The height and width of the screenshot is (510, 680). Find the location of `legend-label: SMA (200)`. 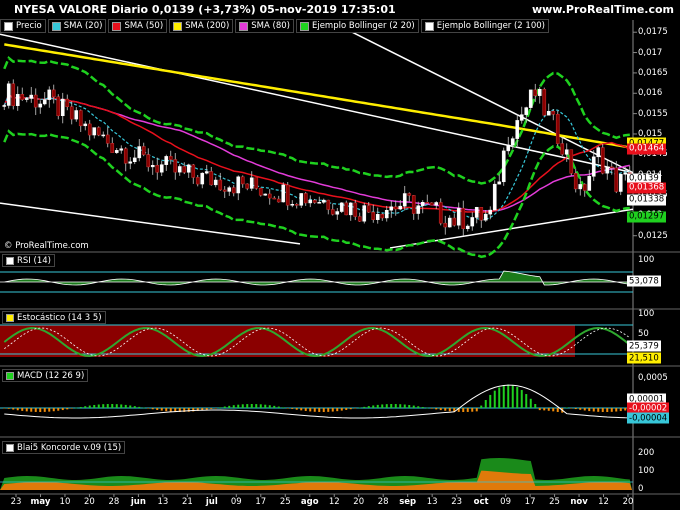

legend-label: SMA (200) is located at coordinates (207, 26).